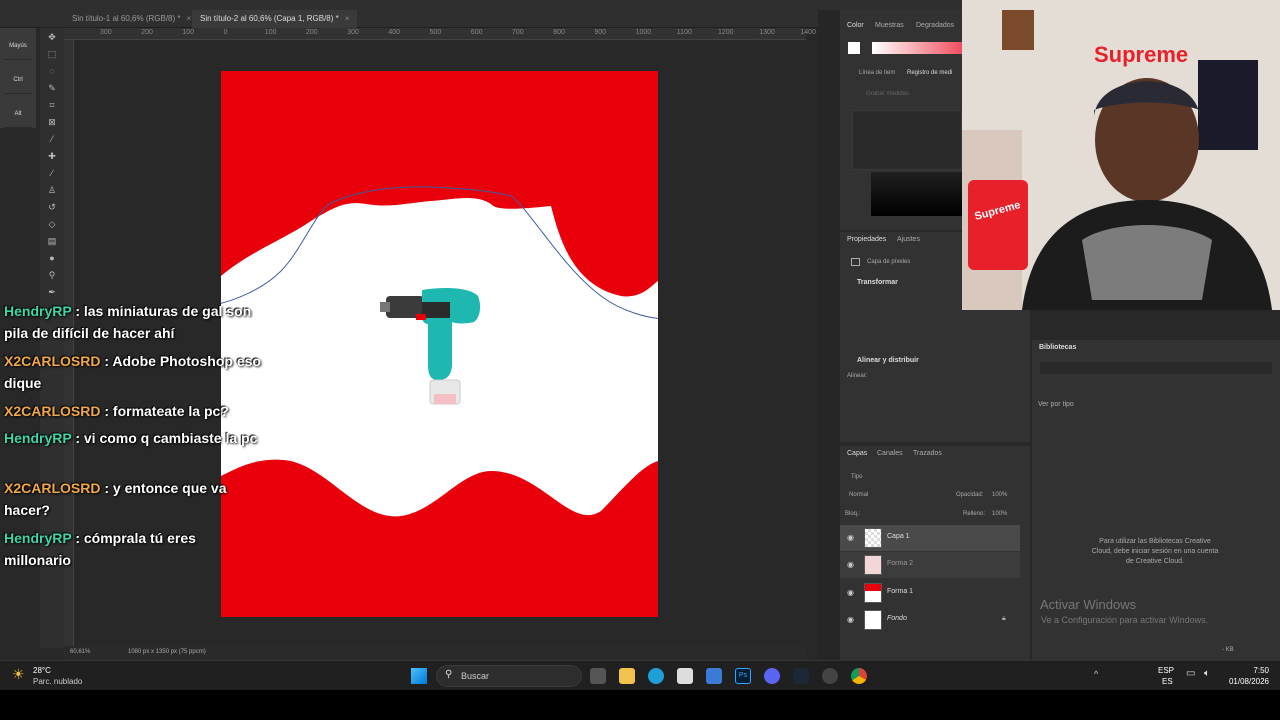 The width and height of the screenshot is (1280, 720). Describe the element at coordinates (970, 495) in the screenshot. I see `opacity-label: Opacidad:` at that location.